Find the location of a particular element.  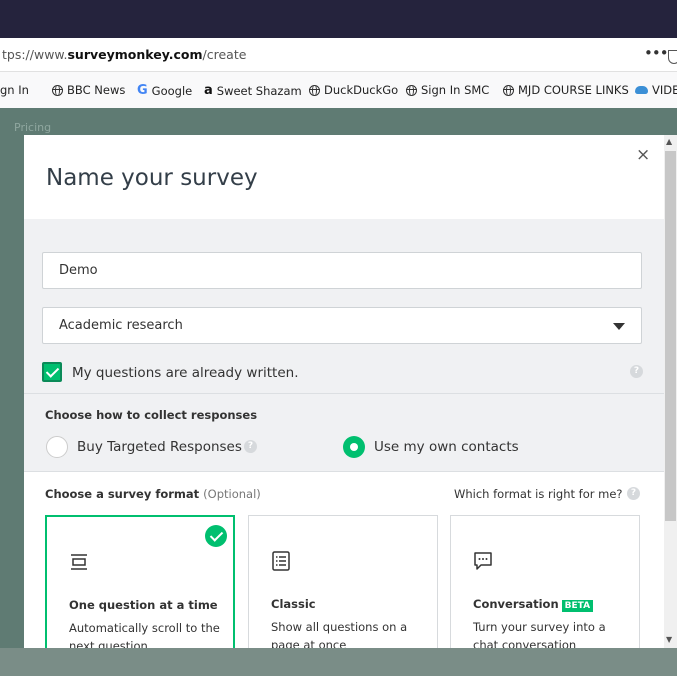

own-contacts-radio is located at coordinates (354, 447).